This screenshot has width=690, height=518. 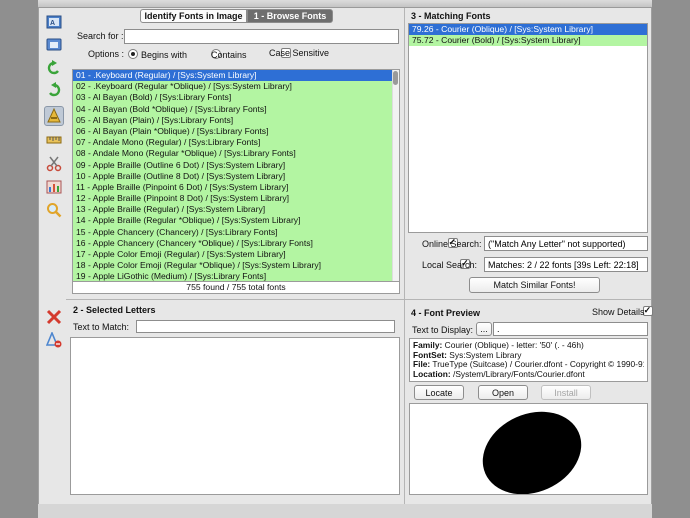 I want to click on selected-letters-title: 2 - Selected Letters, so click(x=114, y=310).